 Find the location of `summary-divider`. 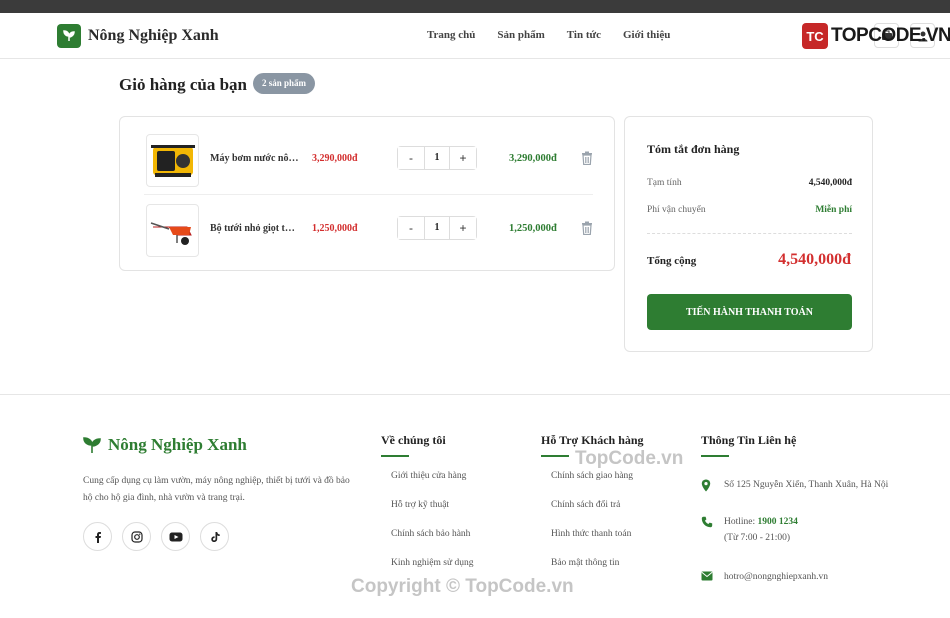

summary-divider is located at coordinates (749, 233).